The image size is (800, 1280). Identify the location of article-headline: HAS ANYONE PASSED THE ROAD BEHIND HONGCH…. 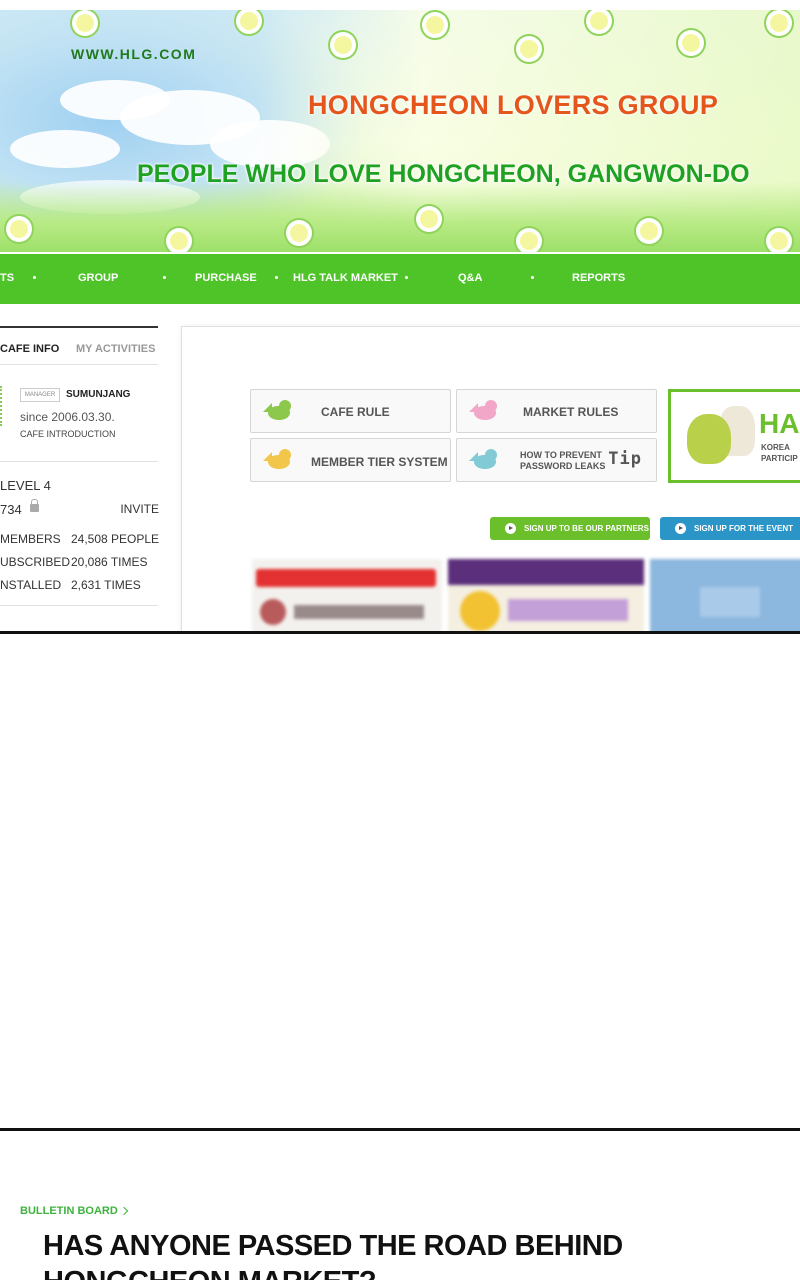
(333, 1255).